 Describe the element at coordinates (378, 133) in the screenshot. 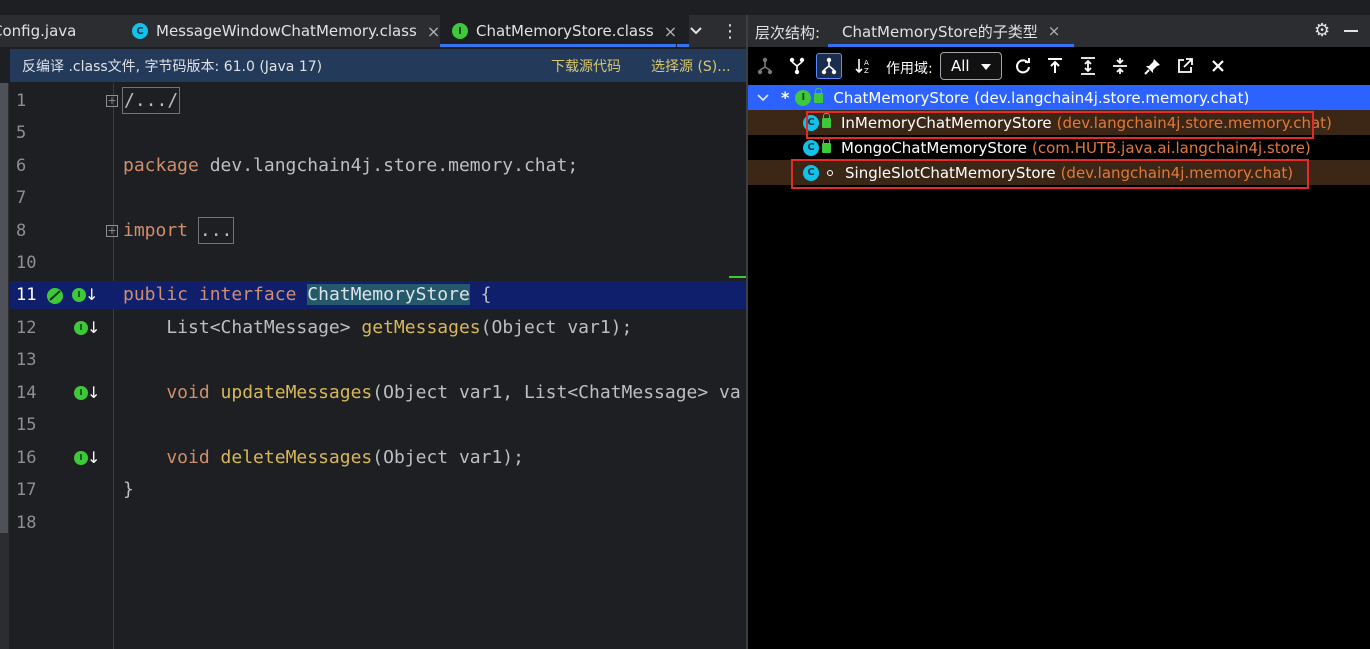

I see `code-line: 5` at that location.